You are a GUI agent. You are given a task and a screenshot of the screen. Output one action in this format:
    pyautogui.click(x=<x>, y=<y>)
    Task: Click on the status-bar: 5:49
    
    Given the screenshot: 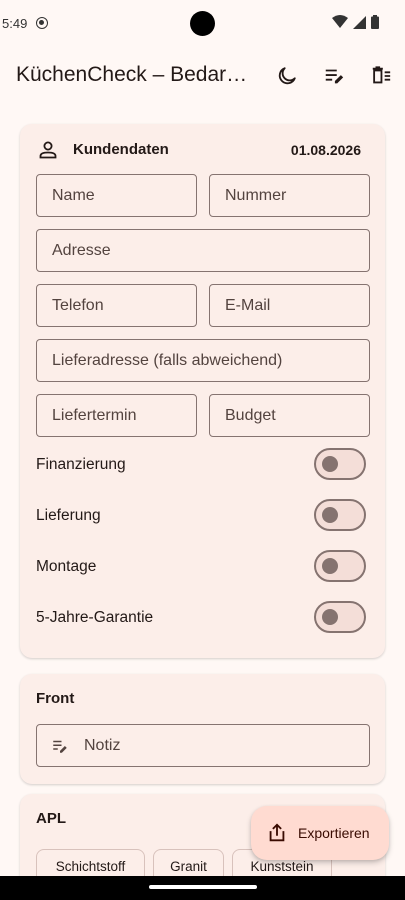 What is the action you would take?
    pyautogui.click(x=202, y=24)
    